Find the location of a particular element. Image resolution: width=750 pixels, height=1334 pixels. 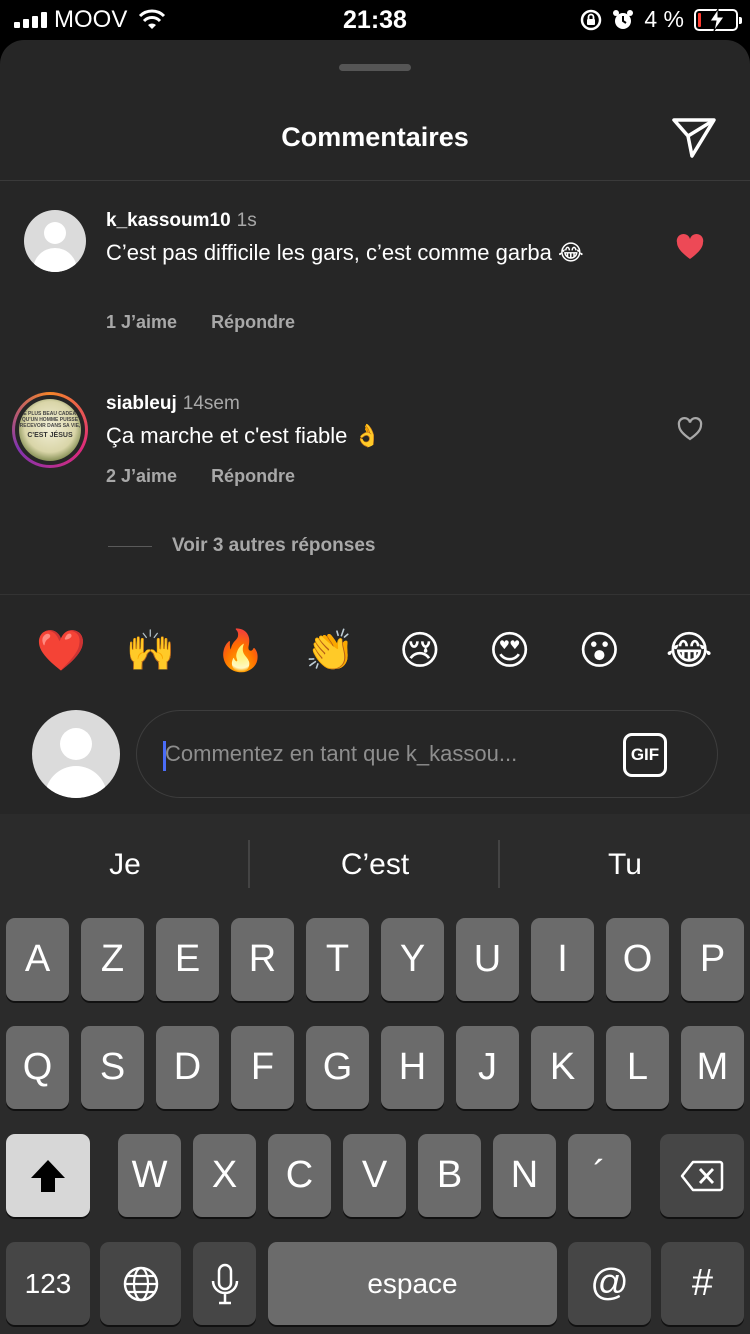

suggestion-1: Je is located at coordinates (125, 865).